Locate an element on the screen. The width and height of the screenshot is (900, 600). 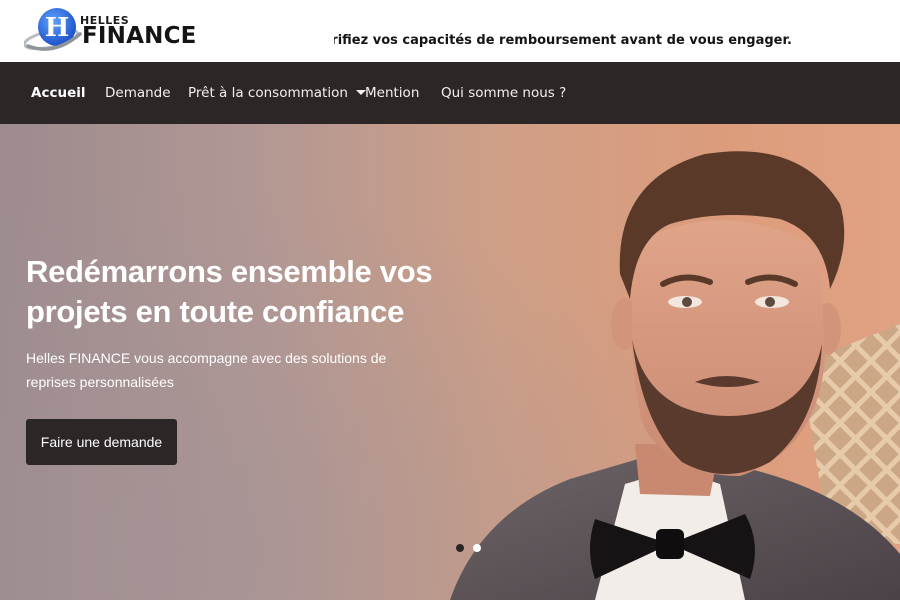
faire-une-demande-button: Faire une demande is located at coordinates (101, 442).